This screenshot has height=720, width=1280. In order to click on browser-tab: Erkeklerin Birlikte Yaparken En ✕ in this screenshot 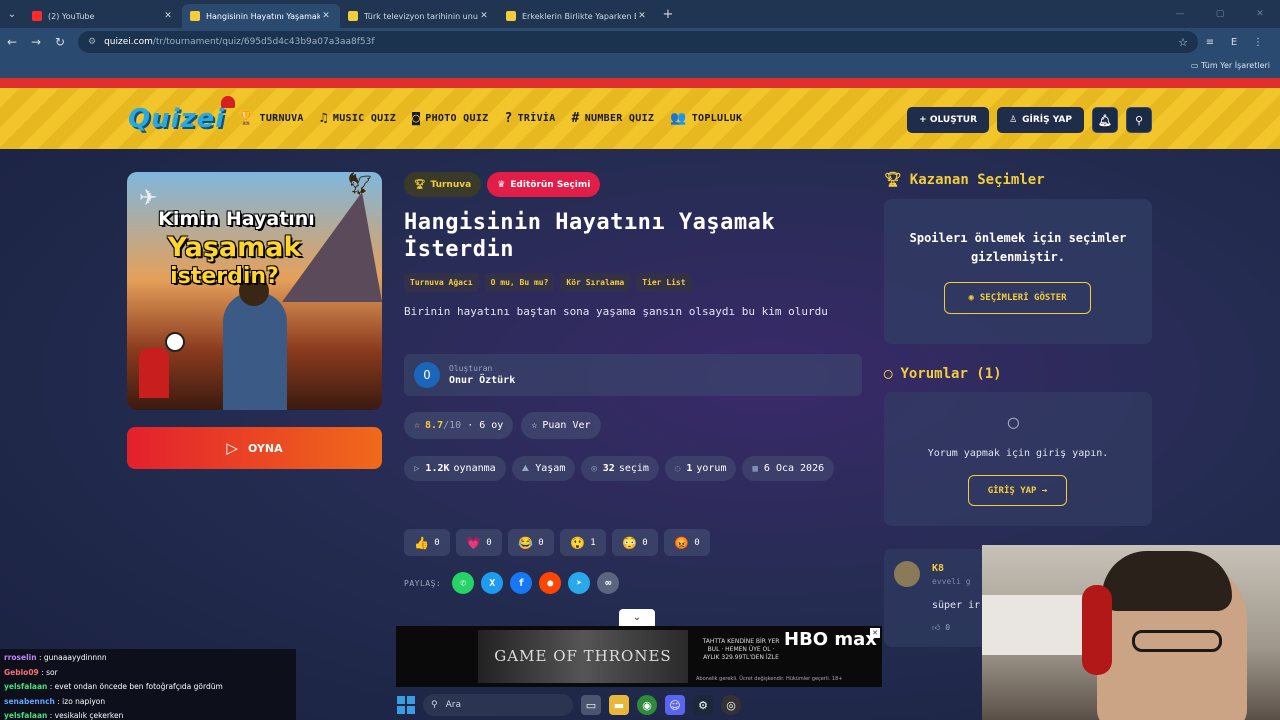, I will do `click(577, 16)`.